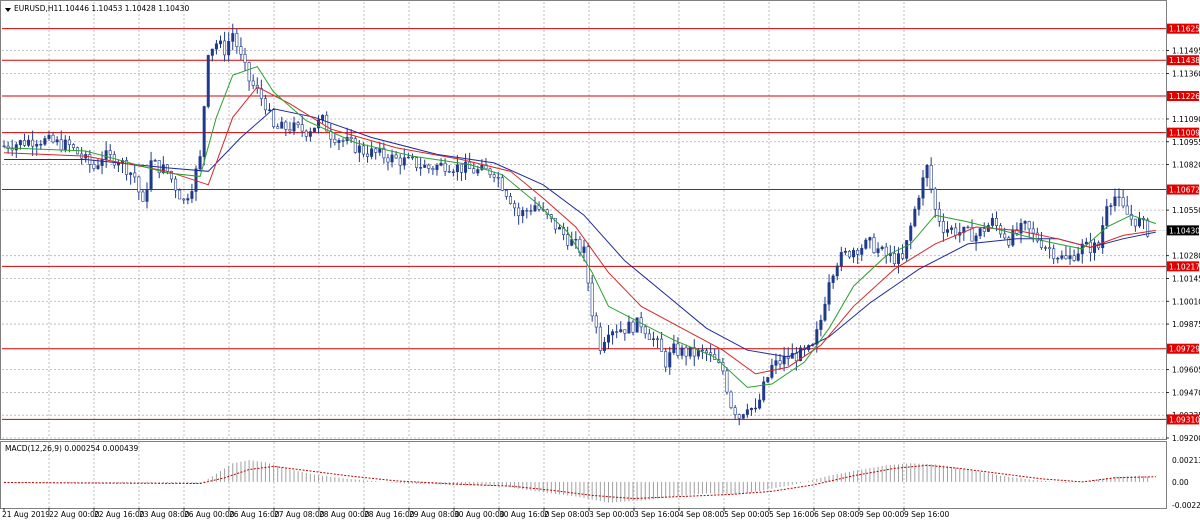  I want to click on time-tick-label: 30 Aug 16:00, so click(524, 514).